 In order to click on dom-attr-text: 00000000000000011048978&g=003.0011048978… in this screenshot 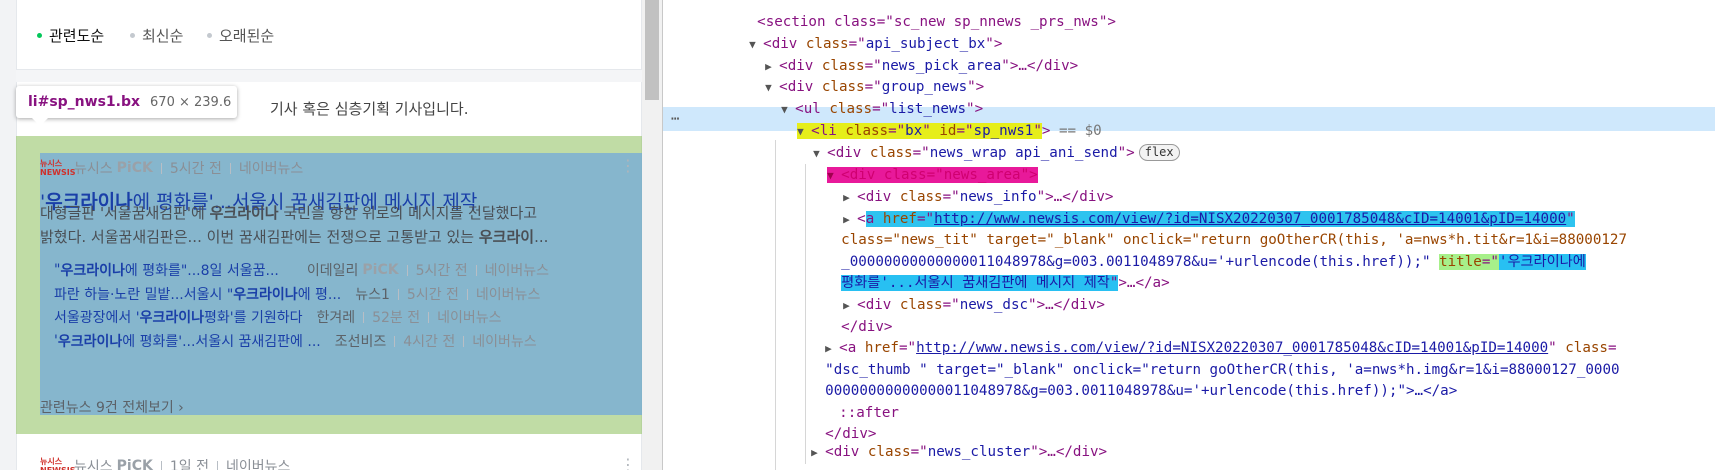, I will do `click(1141, 391)`.